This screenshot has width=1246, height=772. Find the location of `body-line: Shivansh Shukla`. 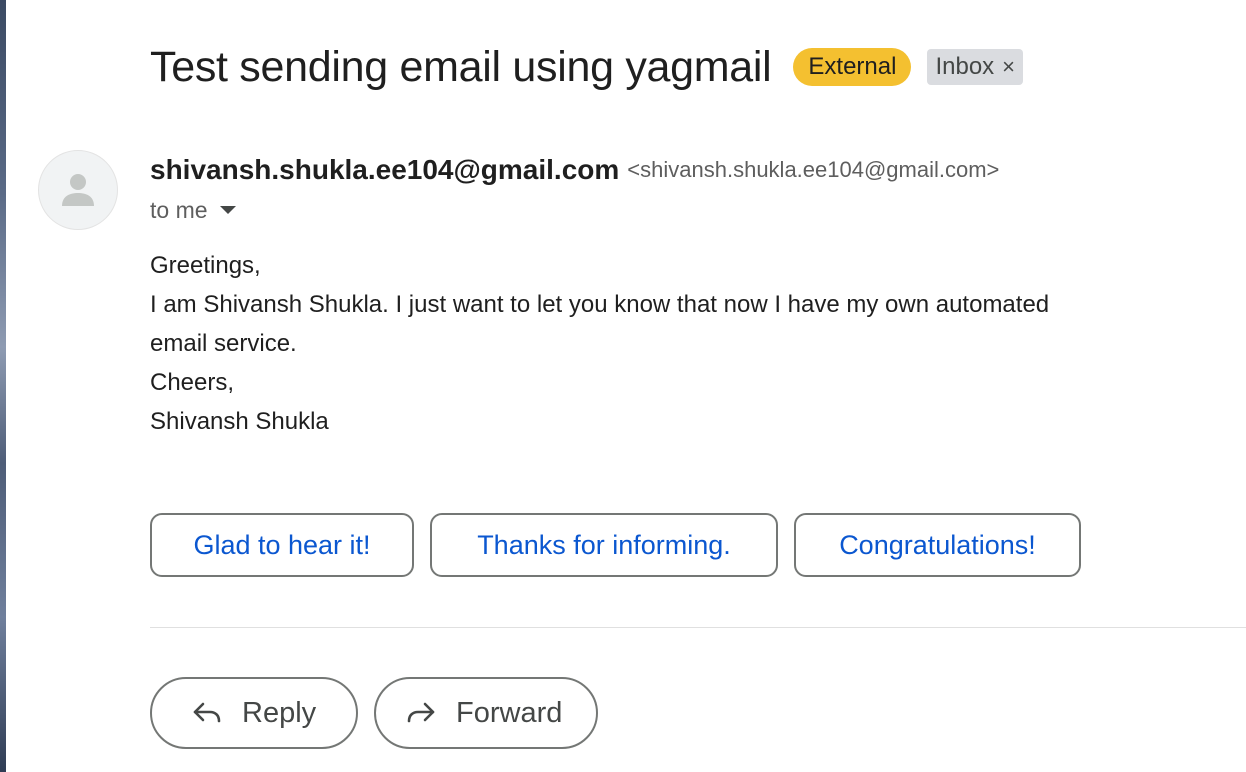

body-line: Shivansh Shukla is located at coordinates (239, 421).